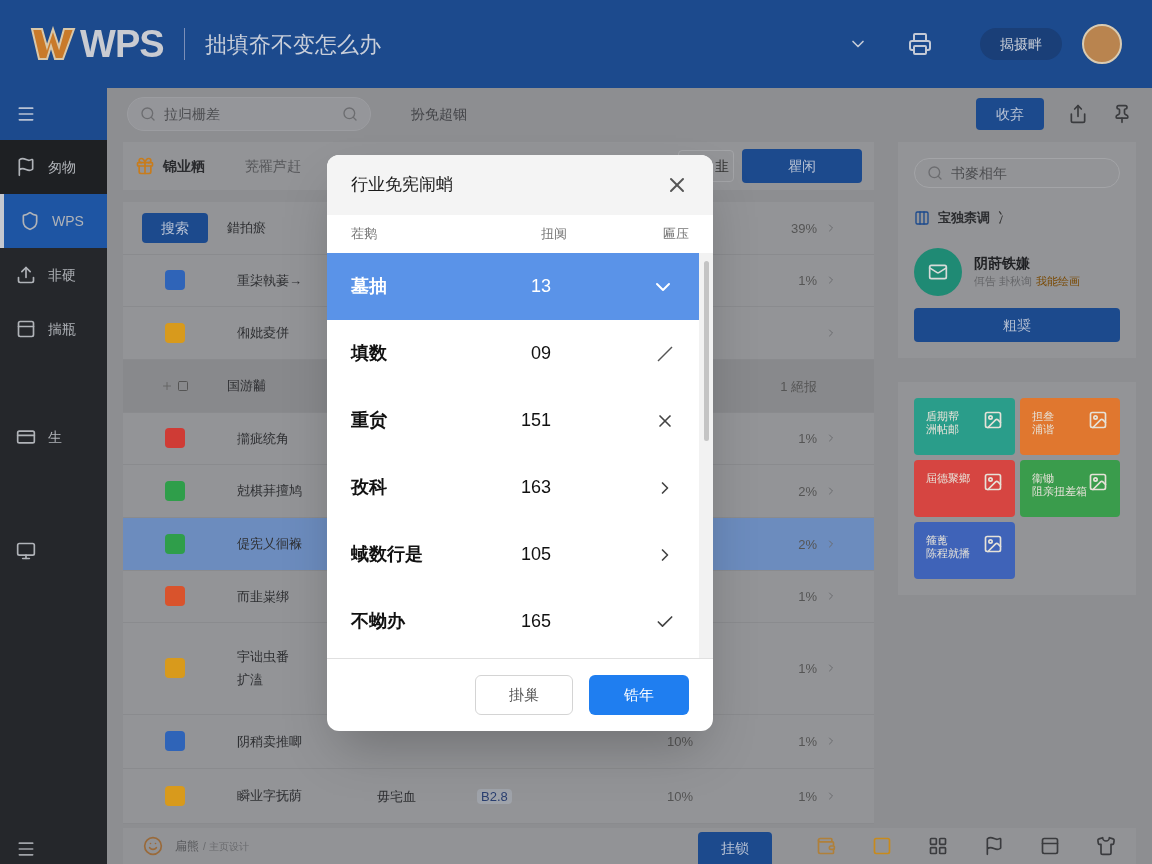 The image size is (1152, 864). I want to click on window-title: 拙填夼不变怎么办, so click(292, 44).